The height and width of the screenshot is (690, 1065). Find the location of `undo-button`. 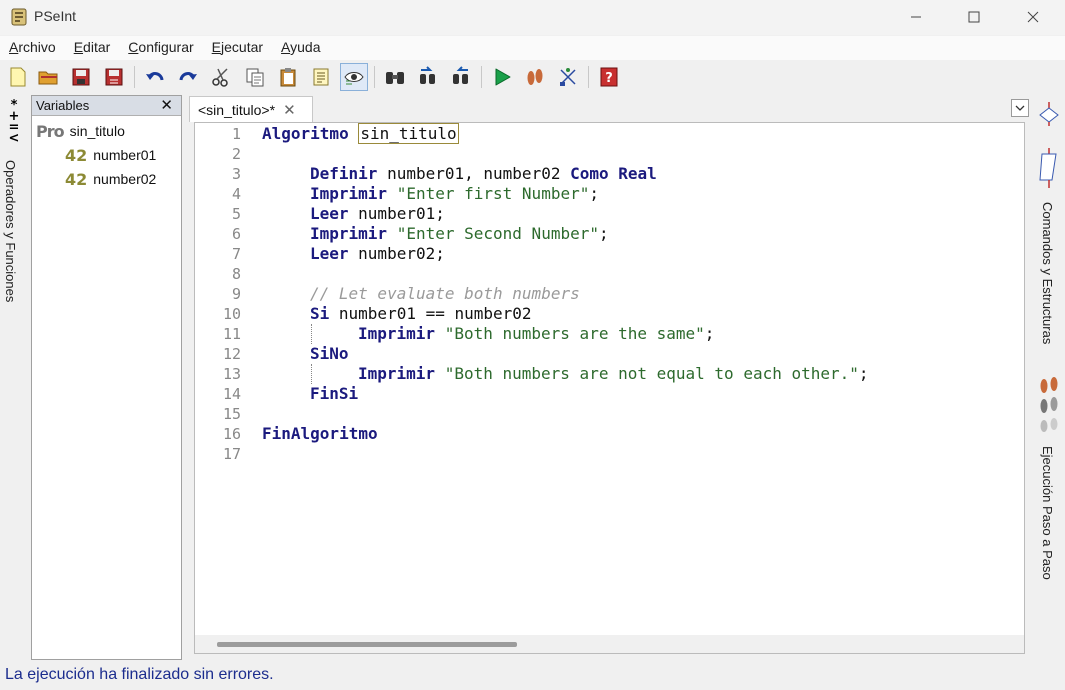

undo-button is located at coordinates (155, 77).